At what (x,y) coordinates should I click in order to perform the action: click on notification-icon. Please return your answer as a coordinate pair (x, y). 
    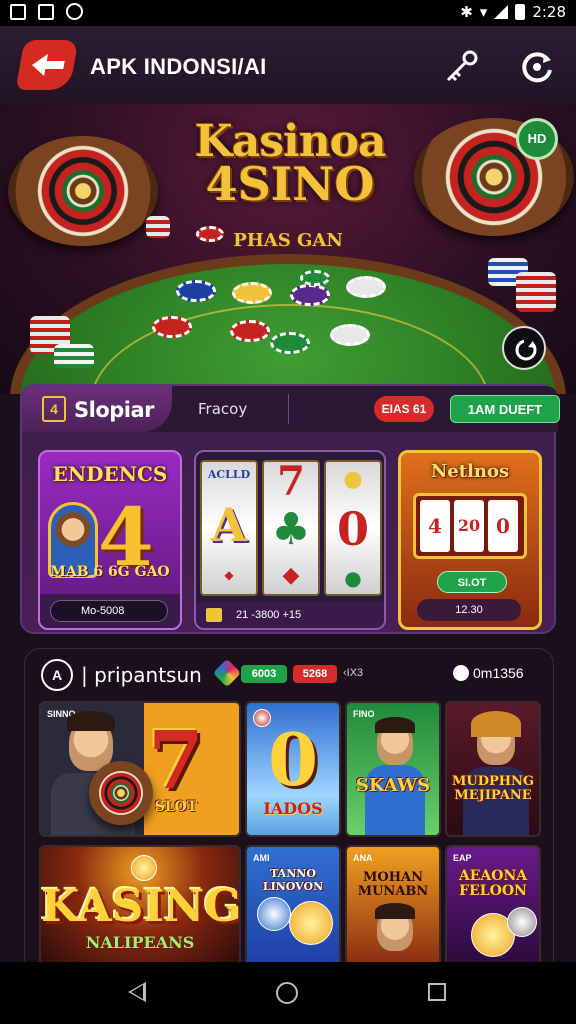
    Looking at the image, I should click on (18, 11).